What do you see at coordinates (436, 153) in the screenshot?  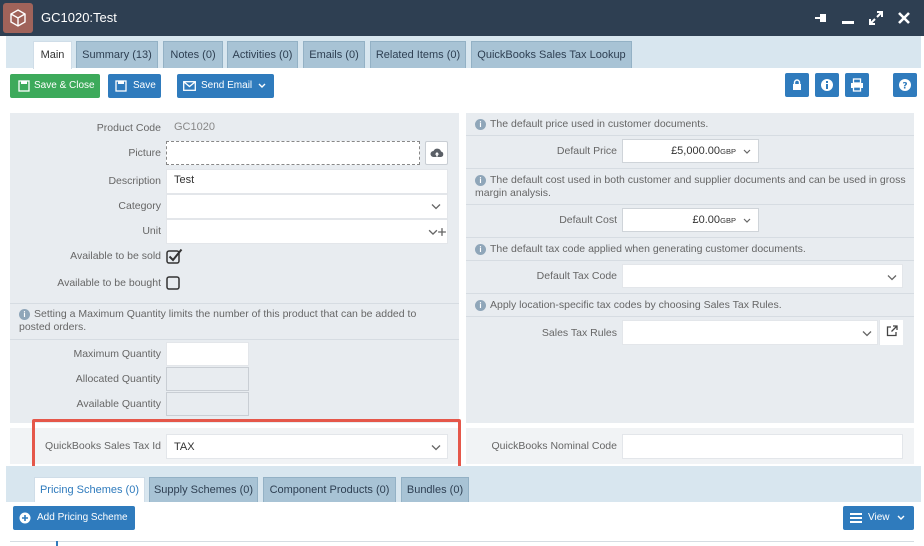 I see `upload-button` at bounding box center [436, 153].